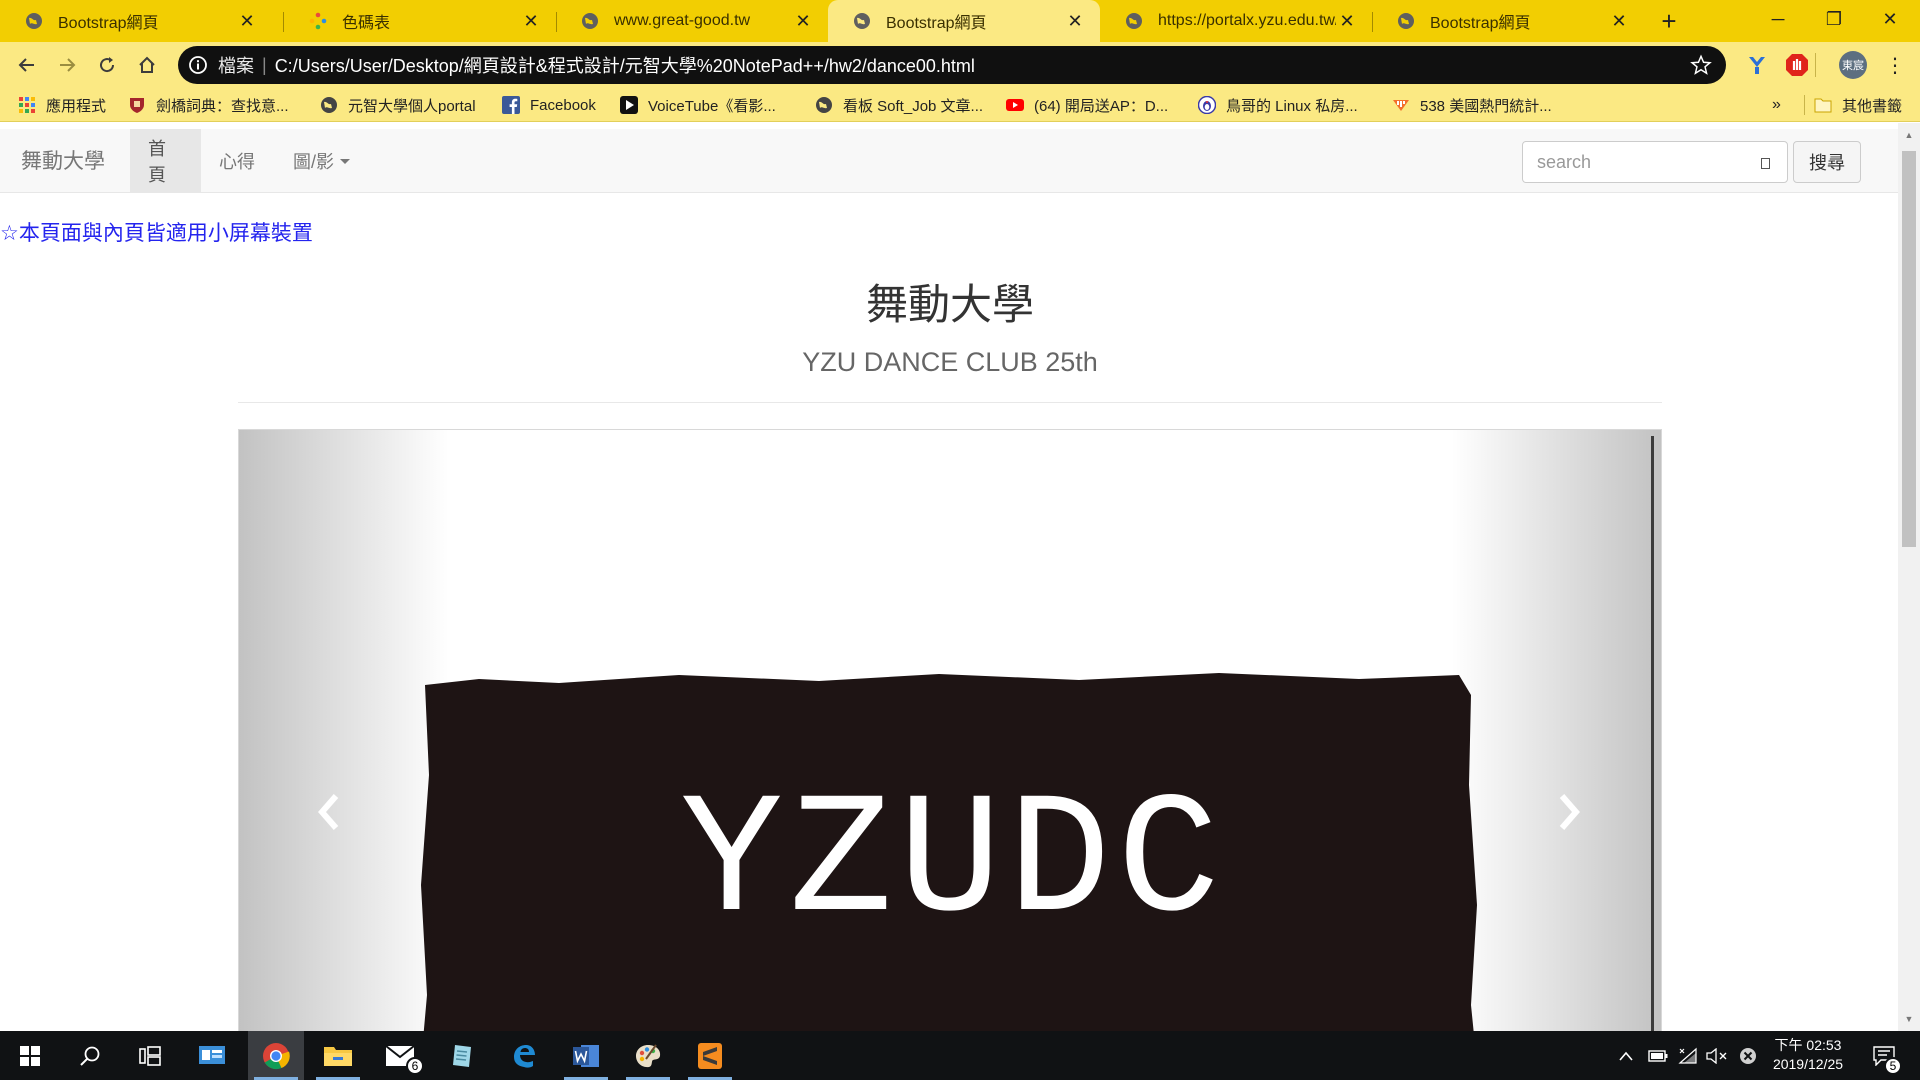  What do you see at coordinates (63, 160) in the screenshot?
I see `site-brand: 舞動大學` at bounding box center [63, 160].